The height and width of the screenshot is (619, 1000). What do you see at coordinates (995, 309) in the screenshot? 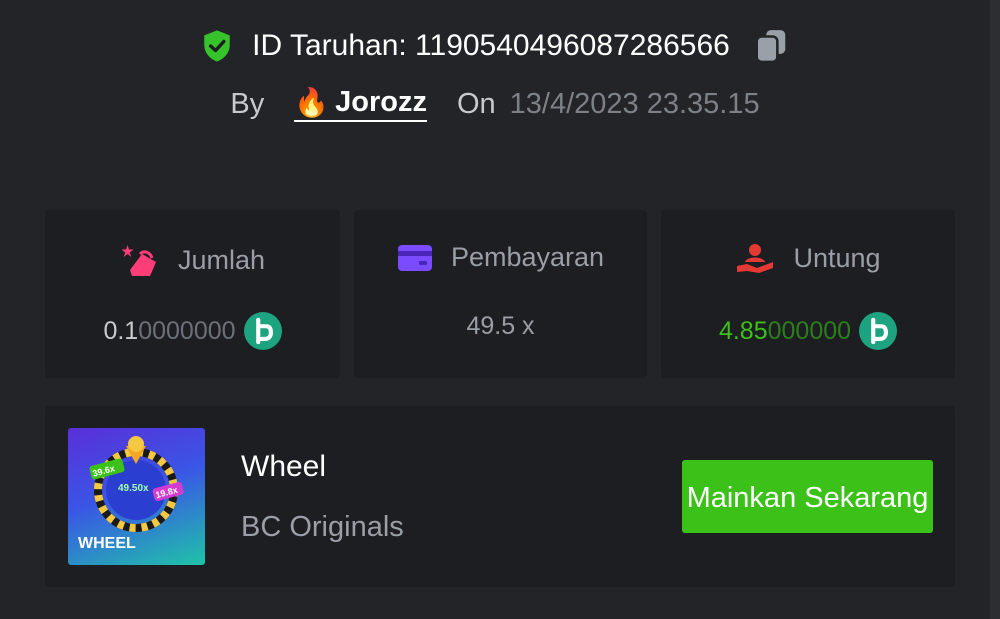
I see `scrollbar-track` at bounding box center [995, 309].